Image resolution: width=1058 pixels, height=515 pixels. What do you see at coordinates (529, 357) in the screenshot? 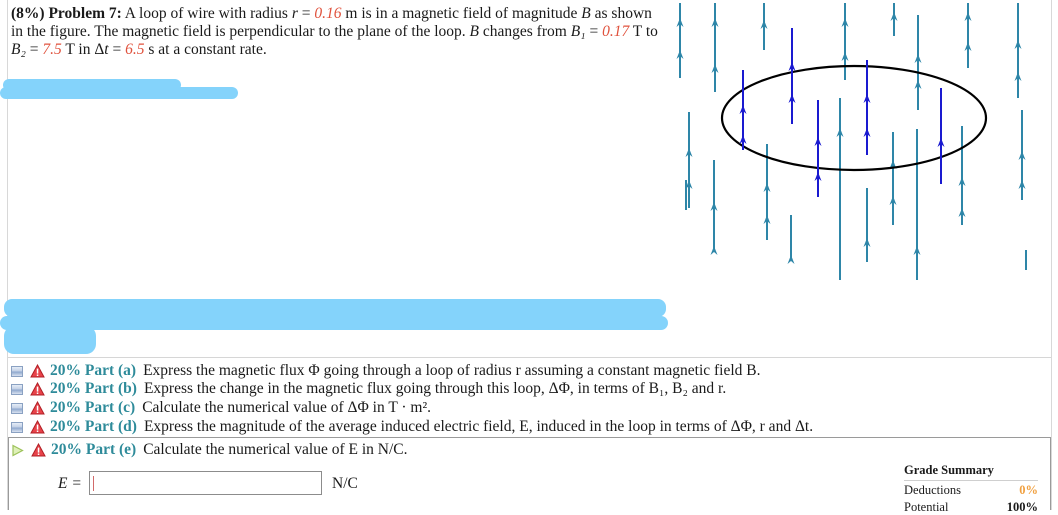
I see `parts-divider` at bounding box center [529, 357].